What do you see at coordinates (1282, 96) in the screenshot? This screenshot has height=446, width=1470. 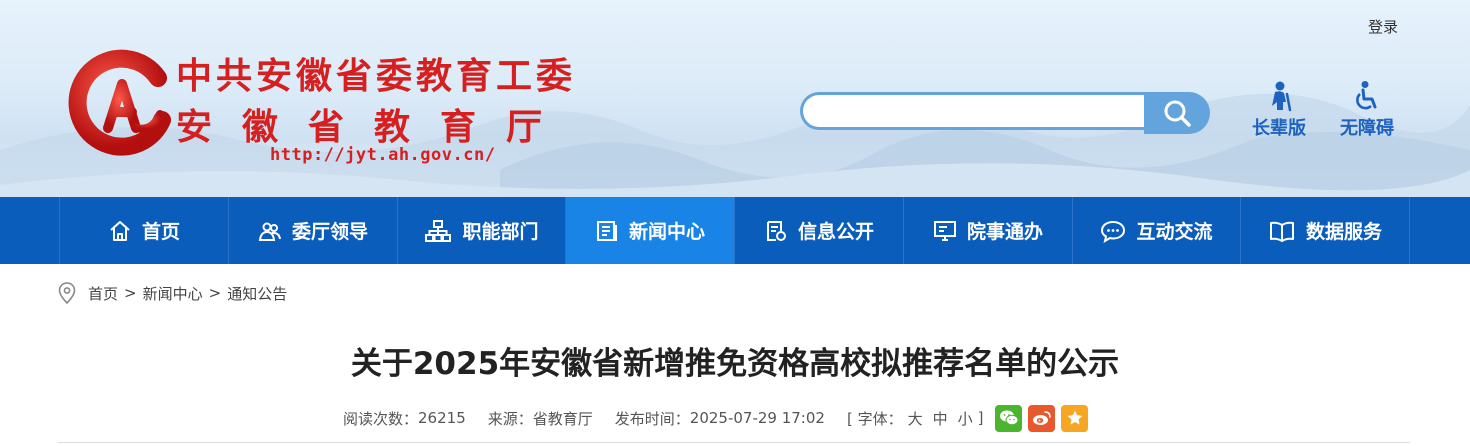 I see `elder-icon` at bounding box center [1282, 96].